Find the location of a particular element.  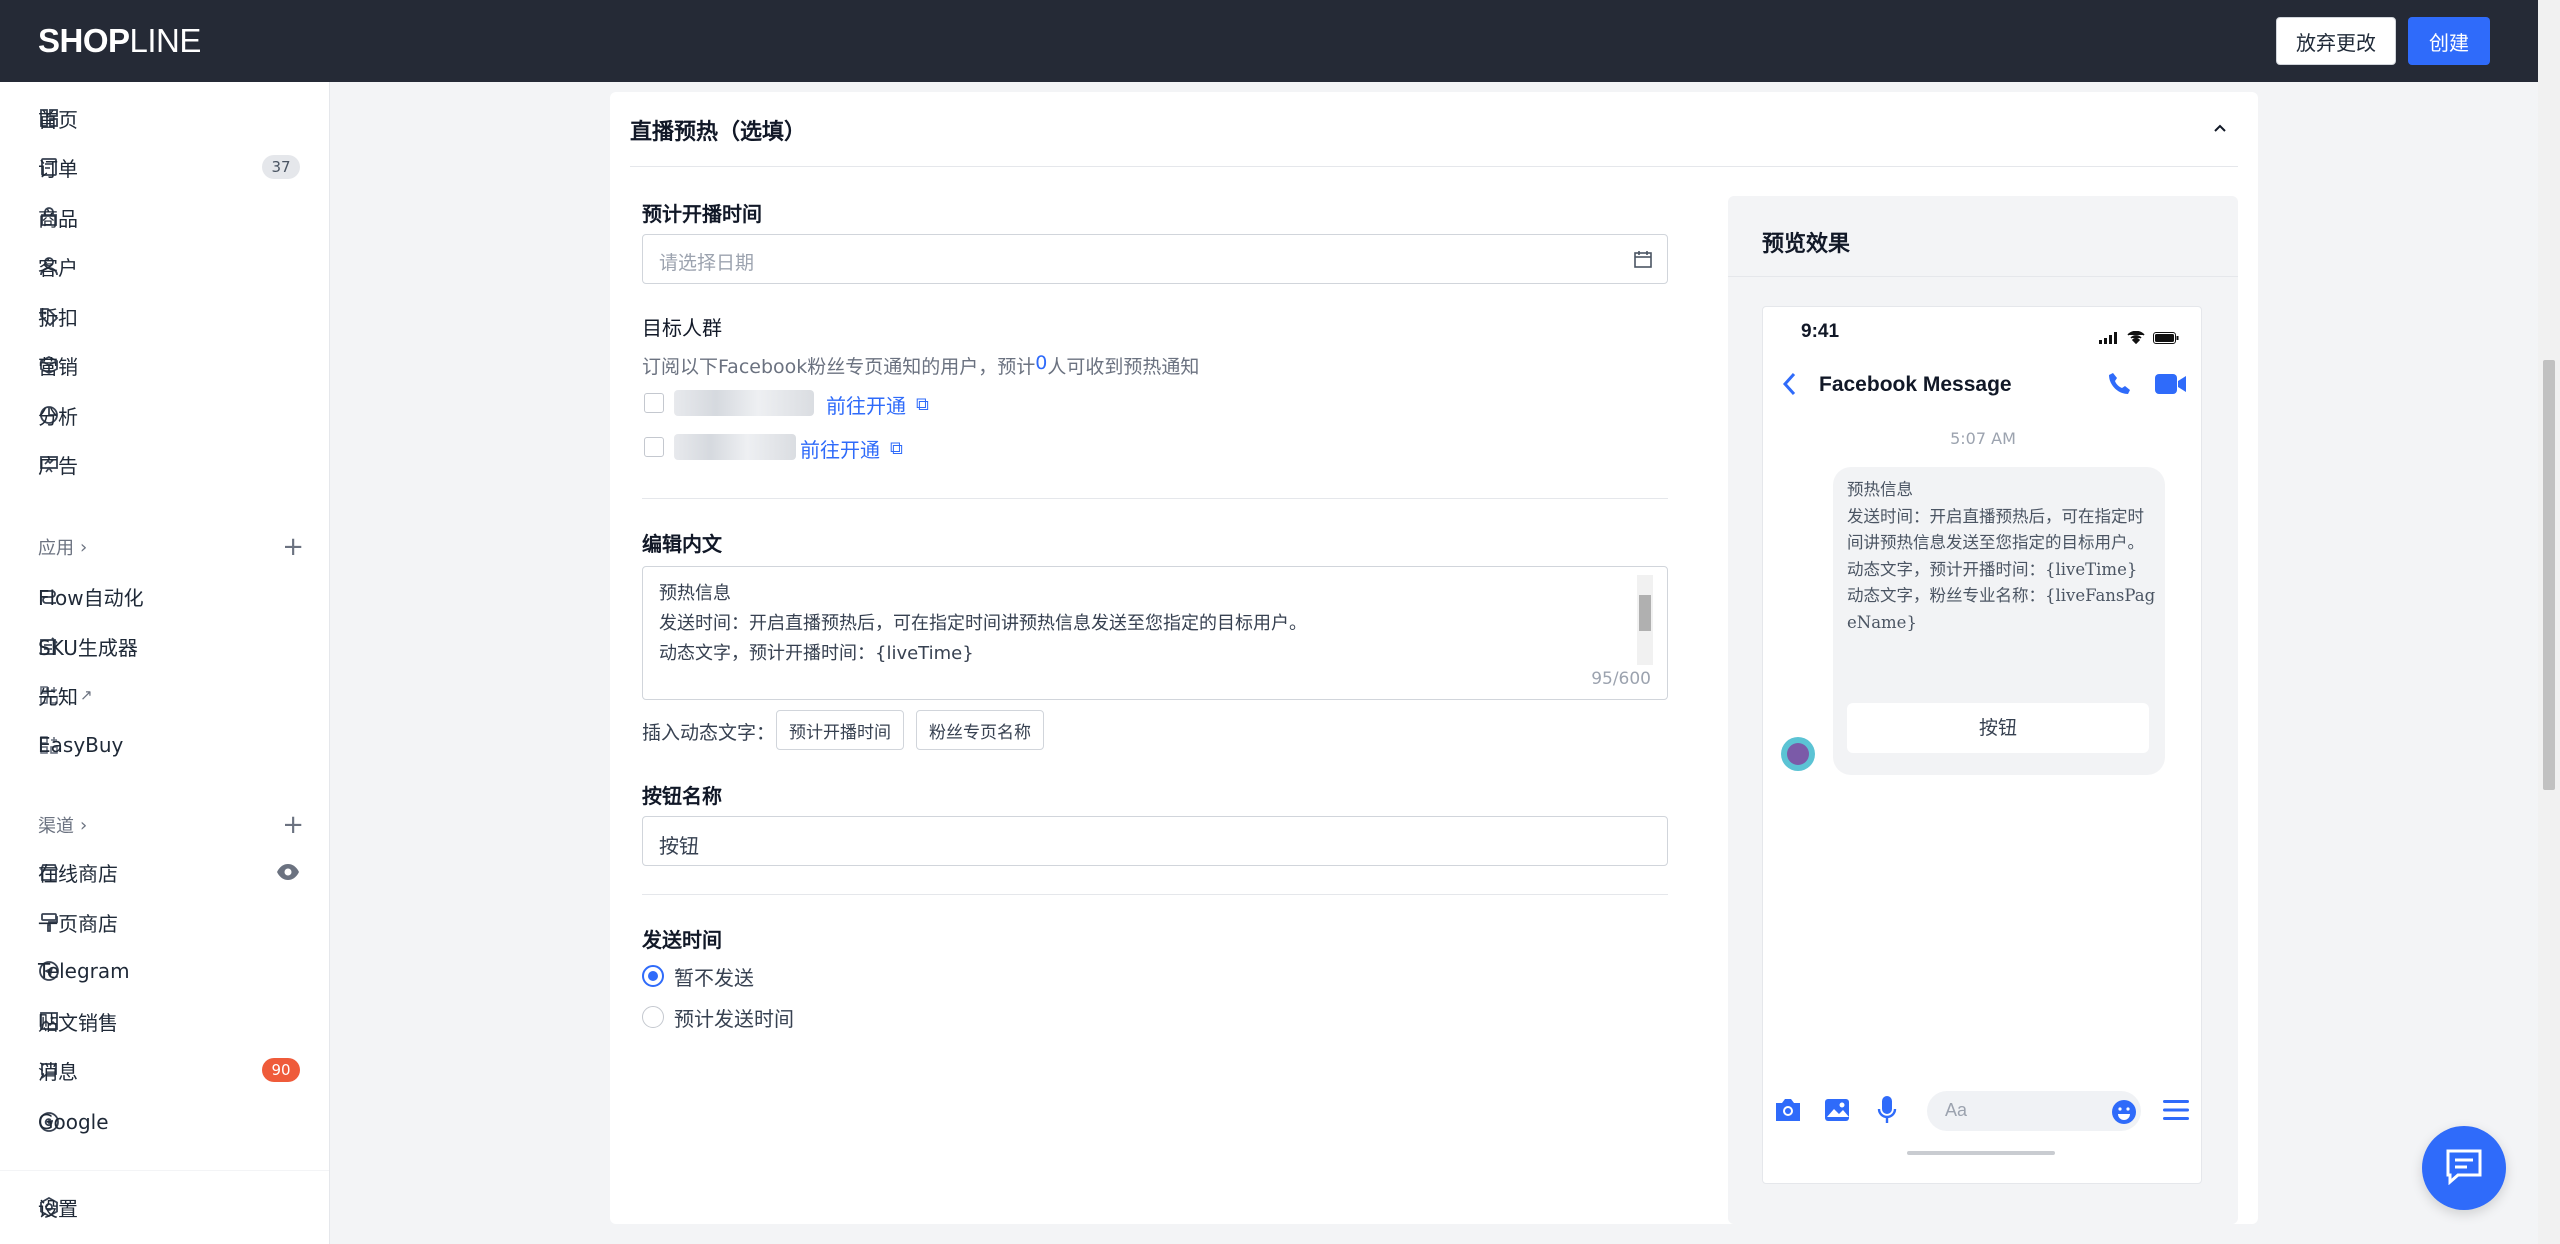

create-button: 创建 is located at coordinates (2449, 41).